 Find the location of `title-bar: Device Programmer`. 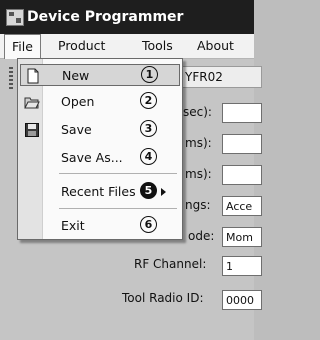

title-bar: Device Programmer is located at coordinates (127, 17).